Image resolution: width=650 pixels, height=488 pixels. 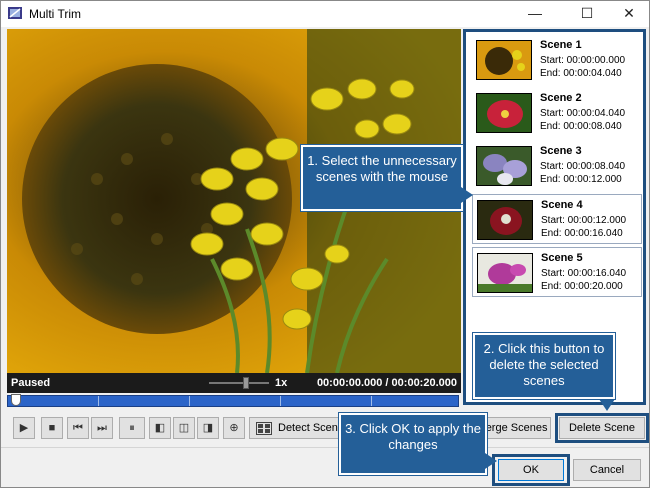 I want to click on scene-name: Scene 2, so click(x=561, y=98).